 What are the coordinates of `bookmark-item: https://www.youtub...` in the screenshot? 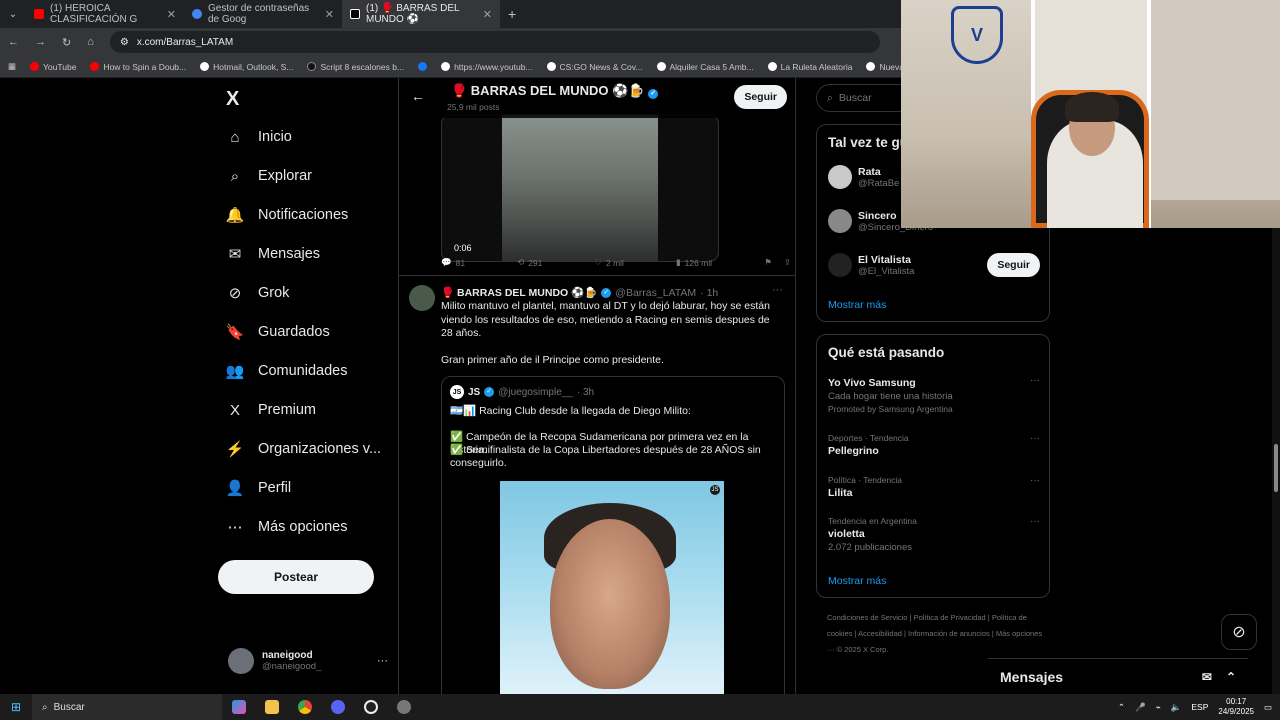 It's located at (487, 67).